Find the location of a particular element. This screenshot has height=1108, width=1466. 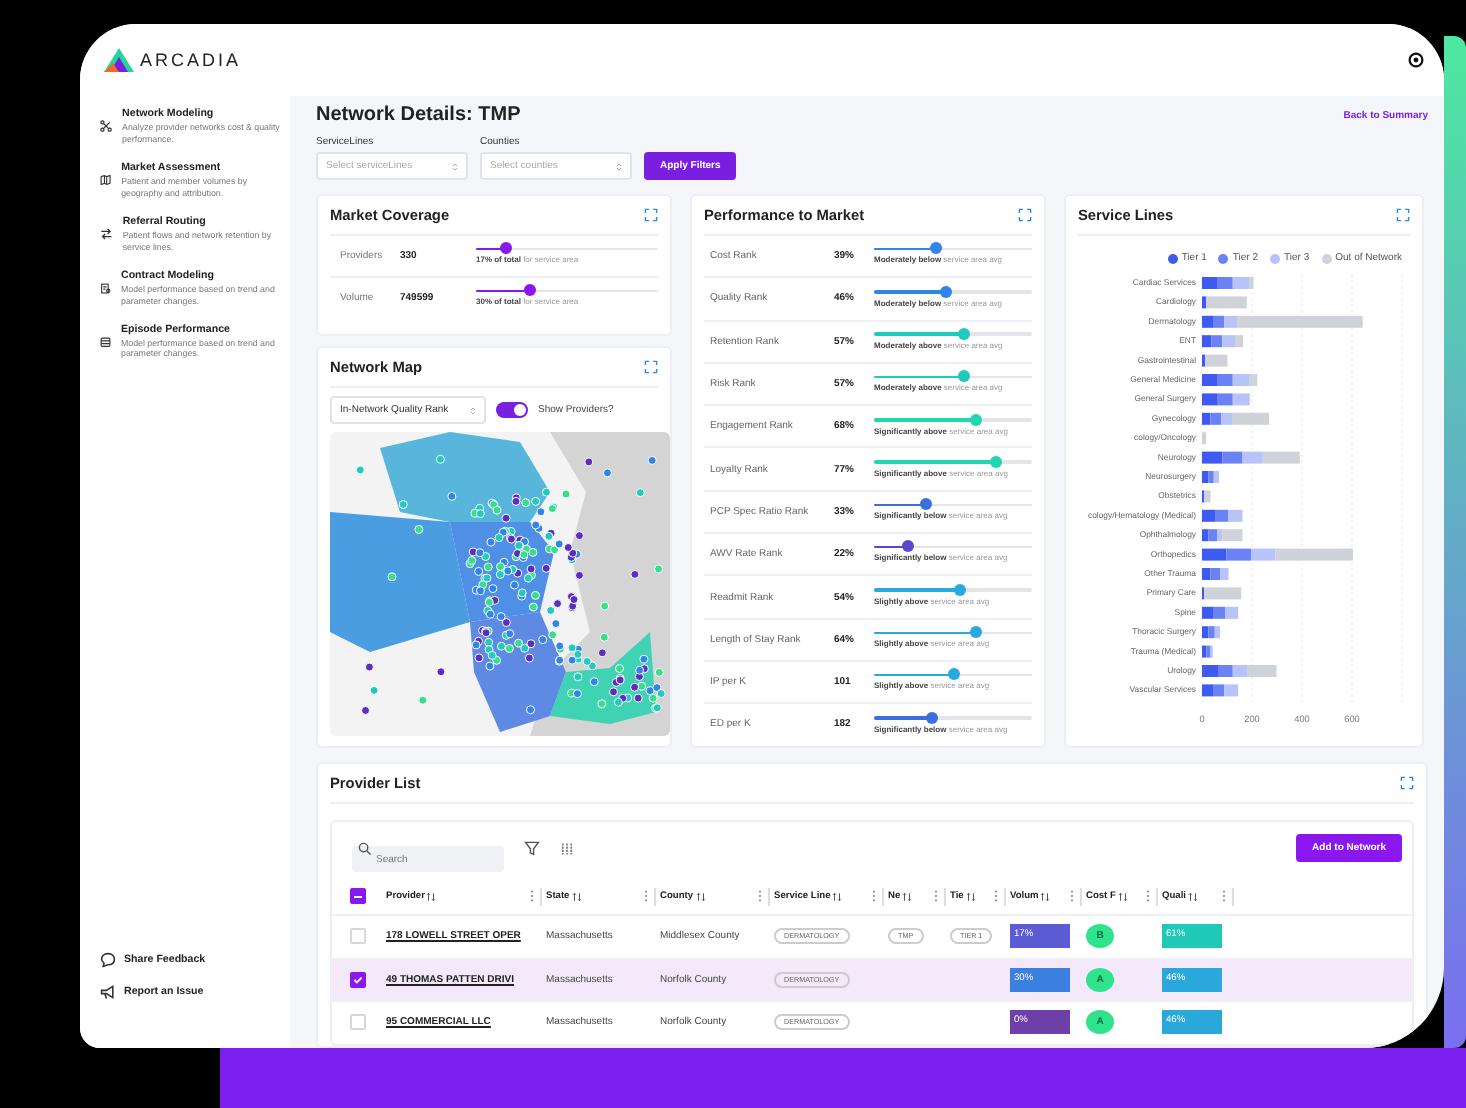

route-icon is located at coordinates (106, 234).